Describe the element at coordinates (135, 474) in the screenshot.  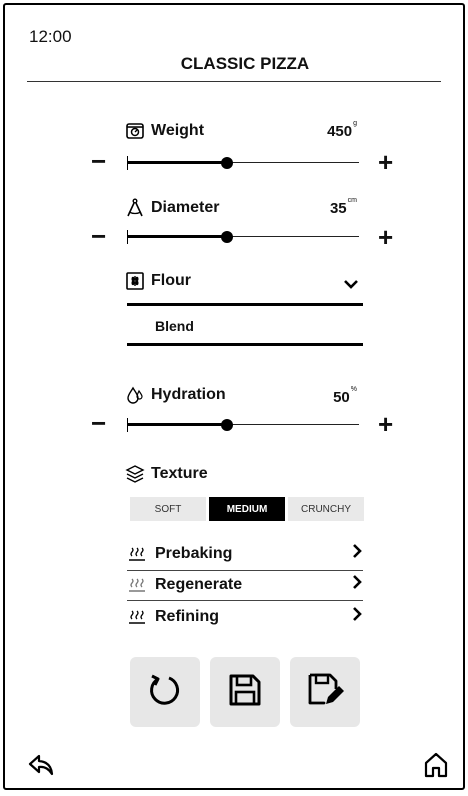
I see `layers-icon` at that location.